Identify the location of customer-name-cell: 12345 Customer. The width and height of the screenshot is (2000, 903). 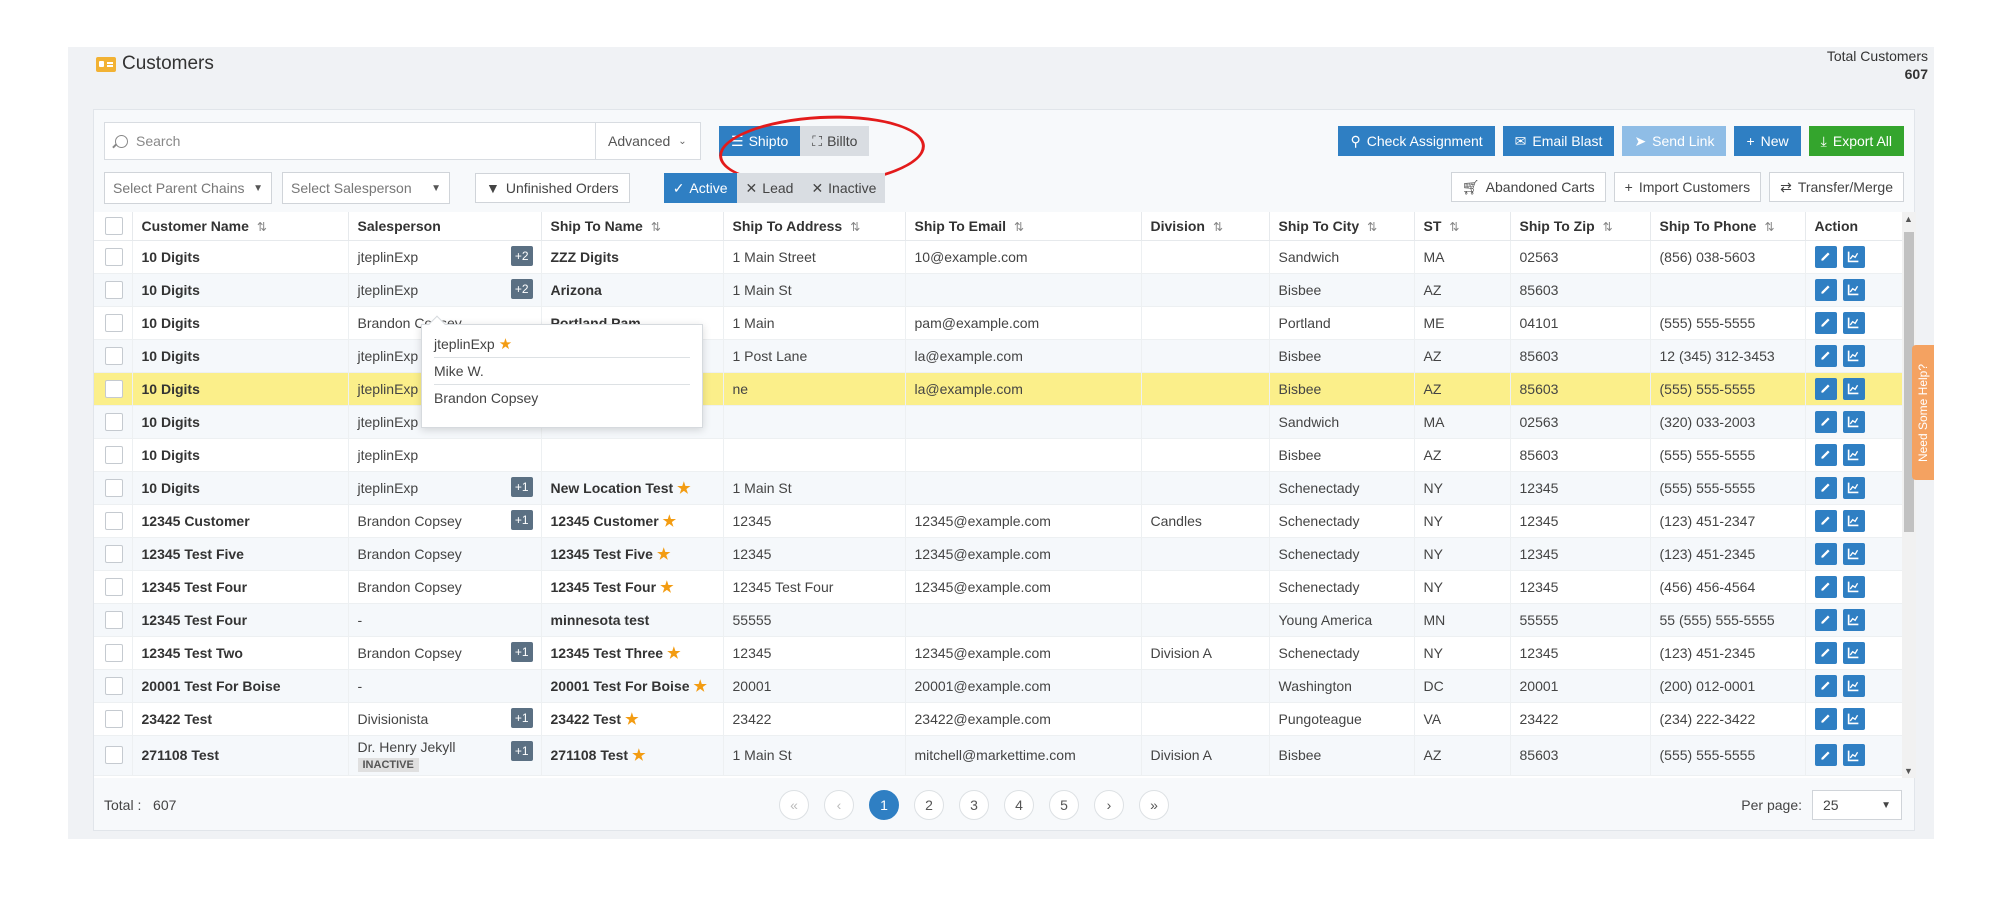
(240, 521).